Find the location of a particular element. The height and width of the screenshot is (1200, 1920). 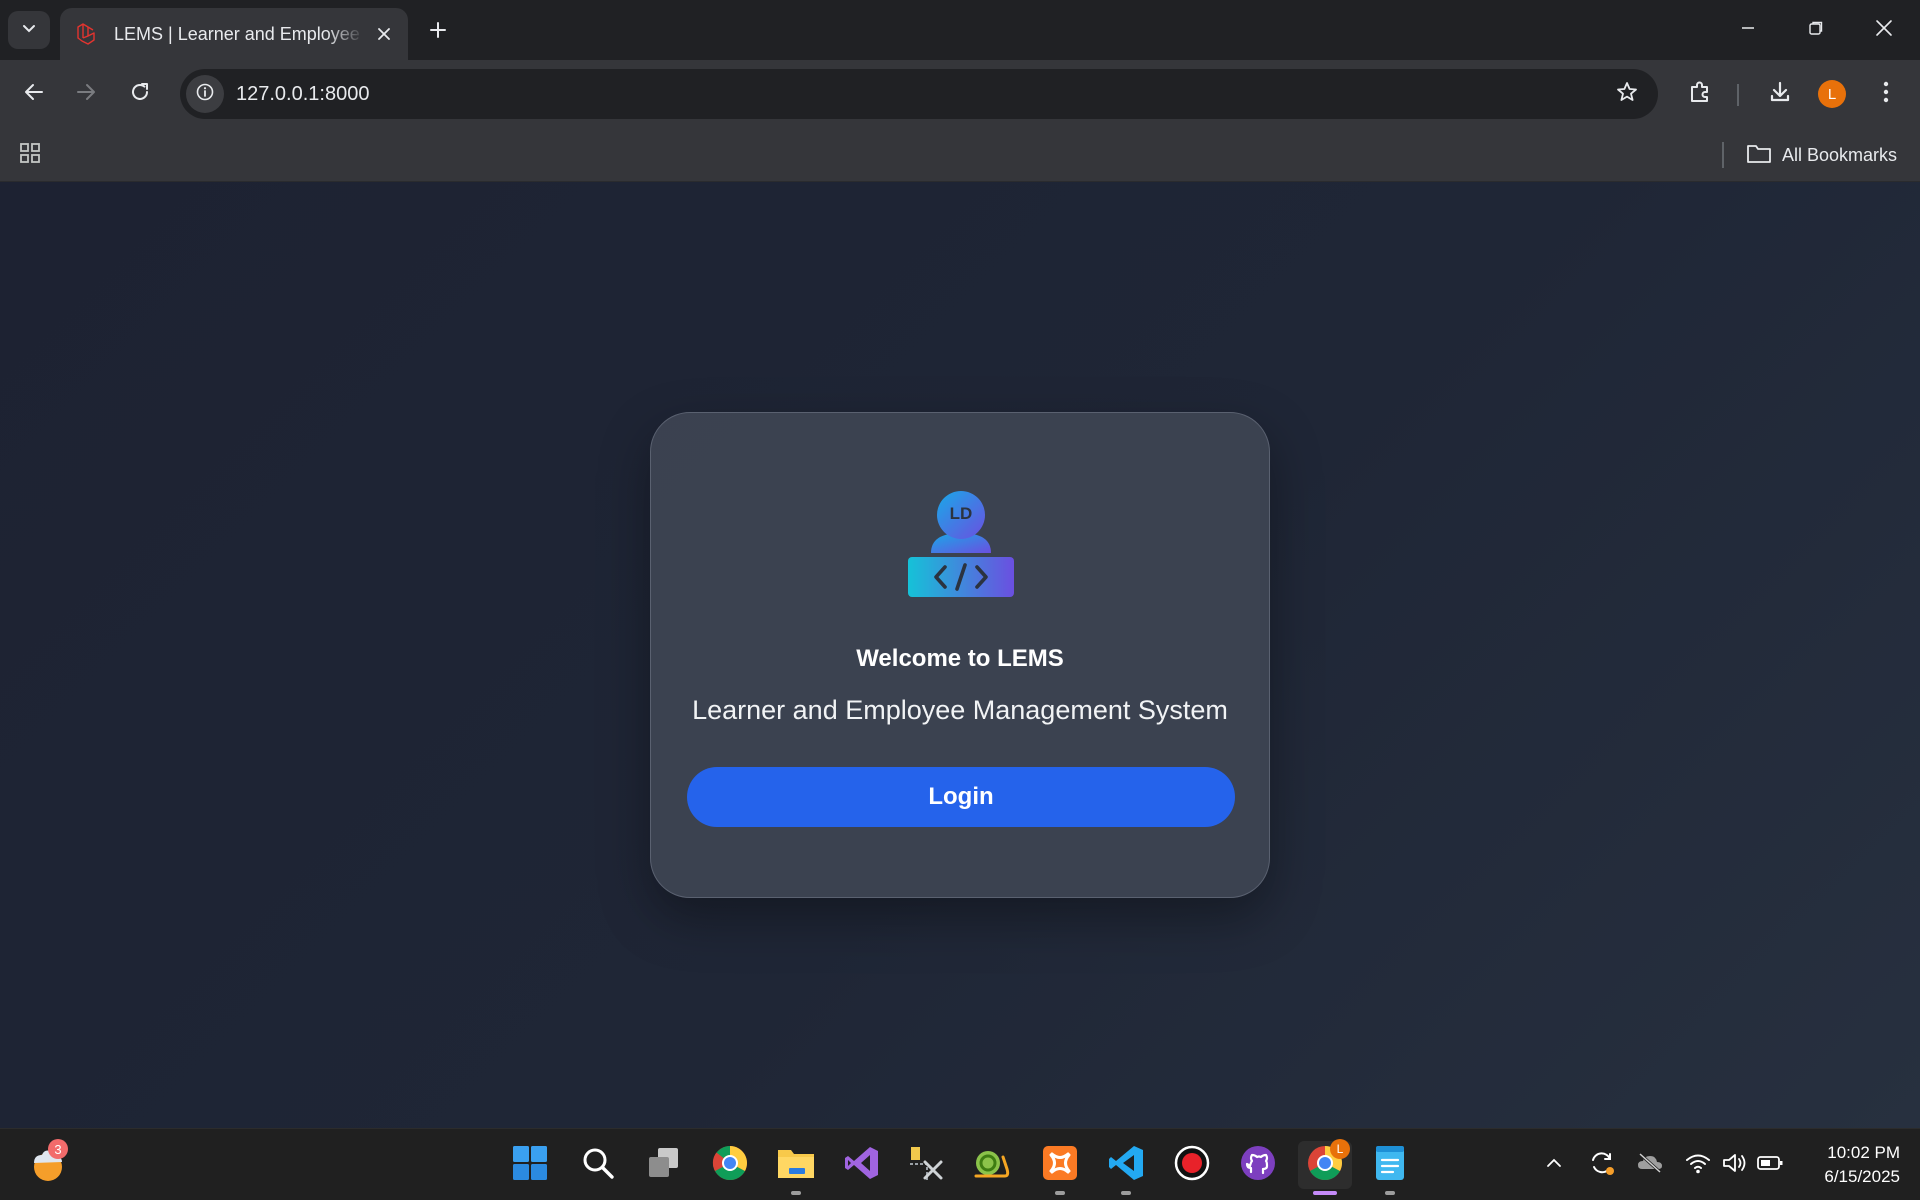

url-text: 127.0.0.1:8000 is located at coordinates (303, 94).